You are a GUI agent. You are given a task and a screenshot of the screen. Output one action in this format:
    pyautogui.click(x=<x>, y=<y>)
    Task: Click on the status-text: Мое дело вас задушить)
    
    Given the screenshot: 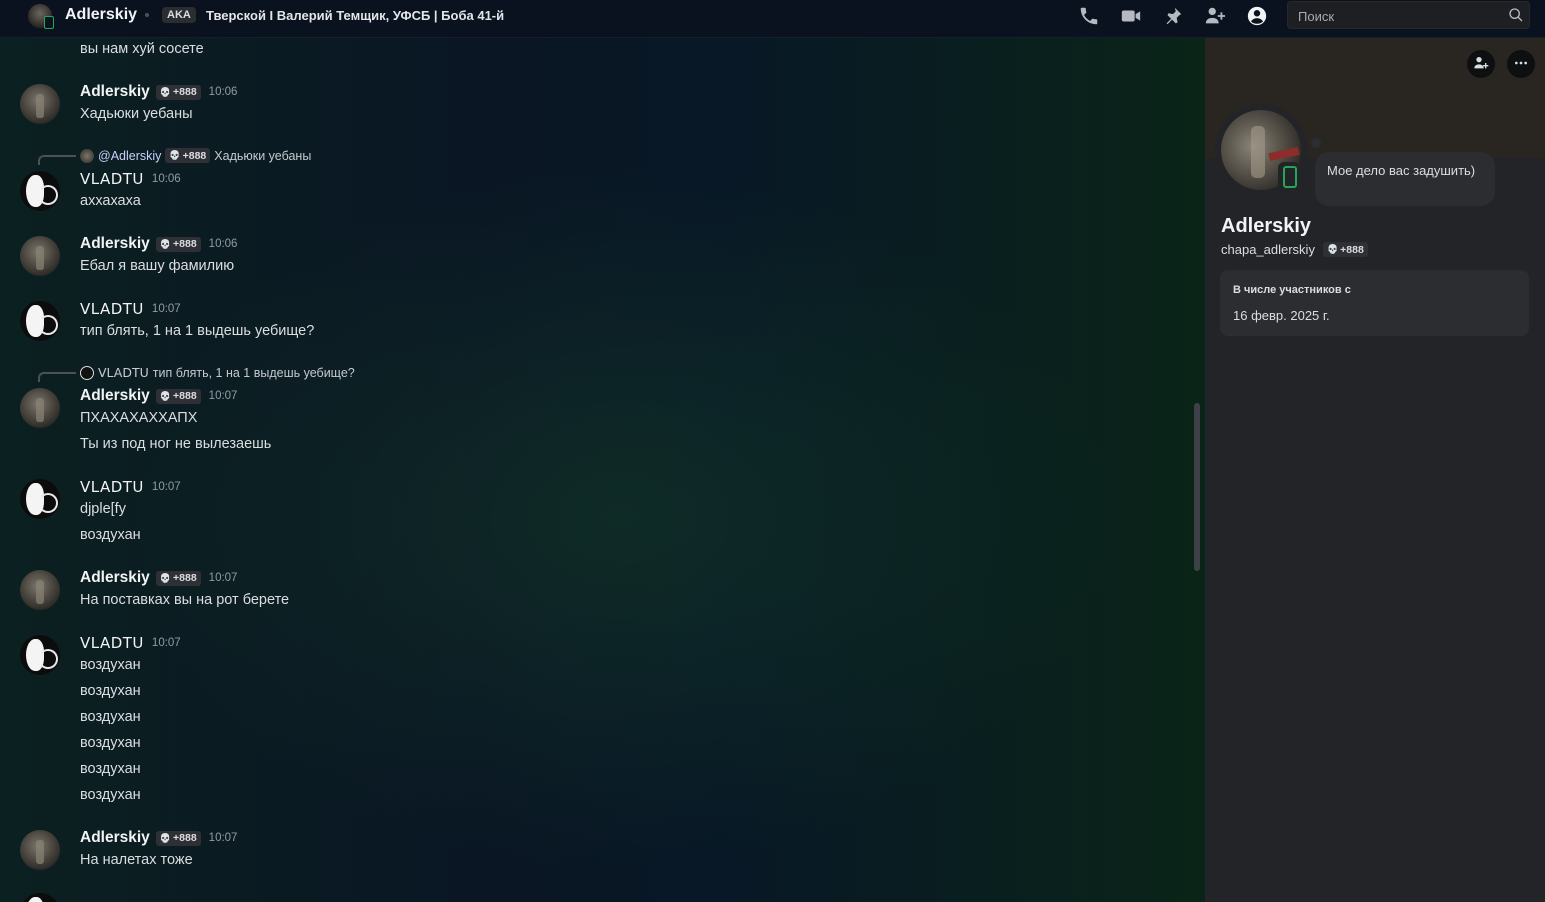 What is the action you would take?
    pyautogui.click(x=1401, y=170)
    